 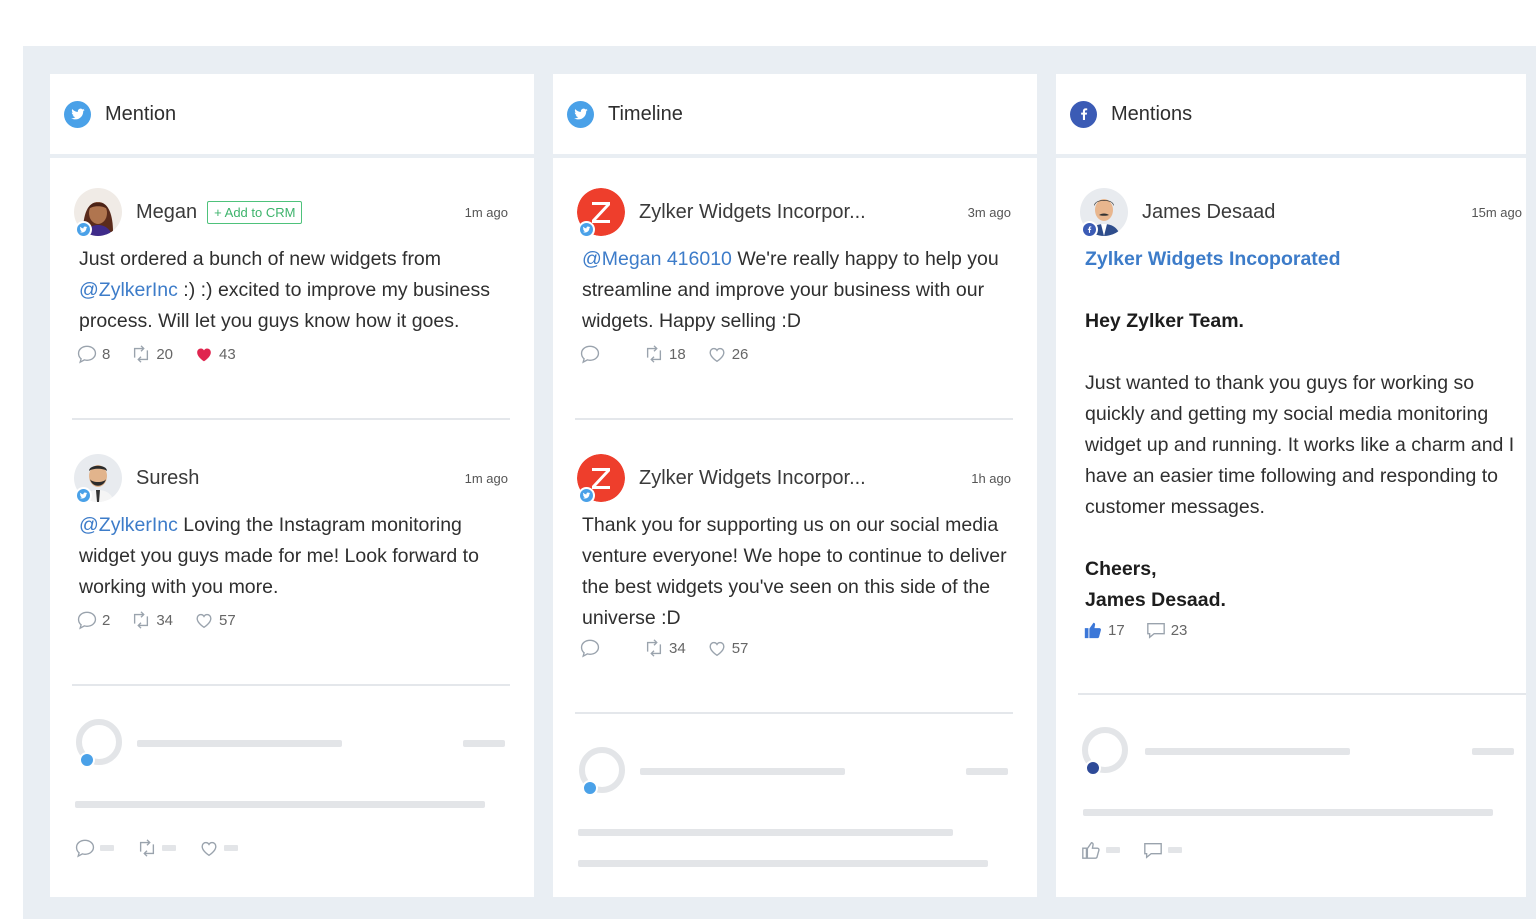 What do you see at coordinates (1116, 630) in the screenshot?
I see `like-count: 17` at bounding box center [1116, 630].